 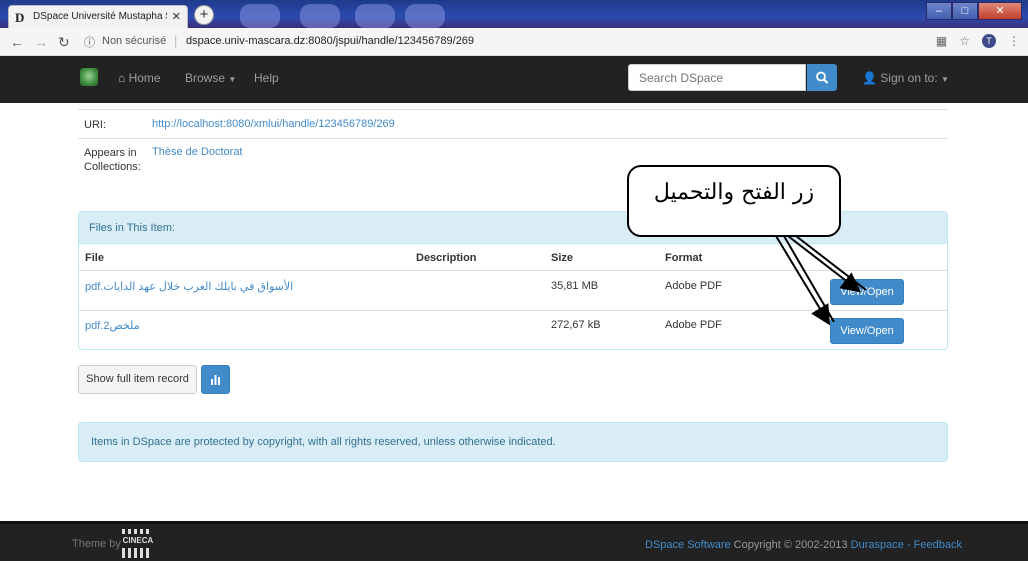 I want to click on feedback-link: Feedback, so click(x=938, y=545).